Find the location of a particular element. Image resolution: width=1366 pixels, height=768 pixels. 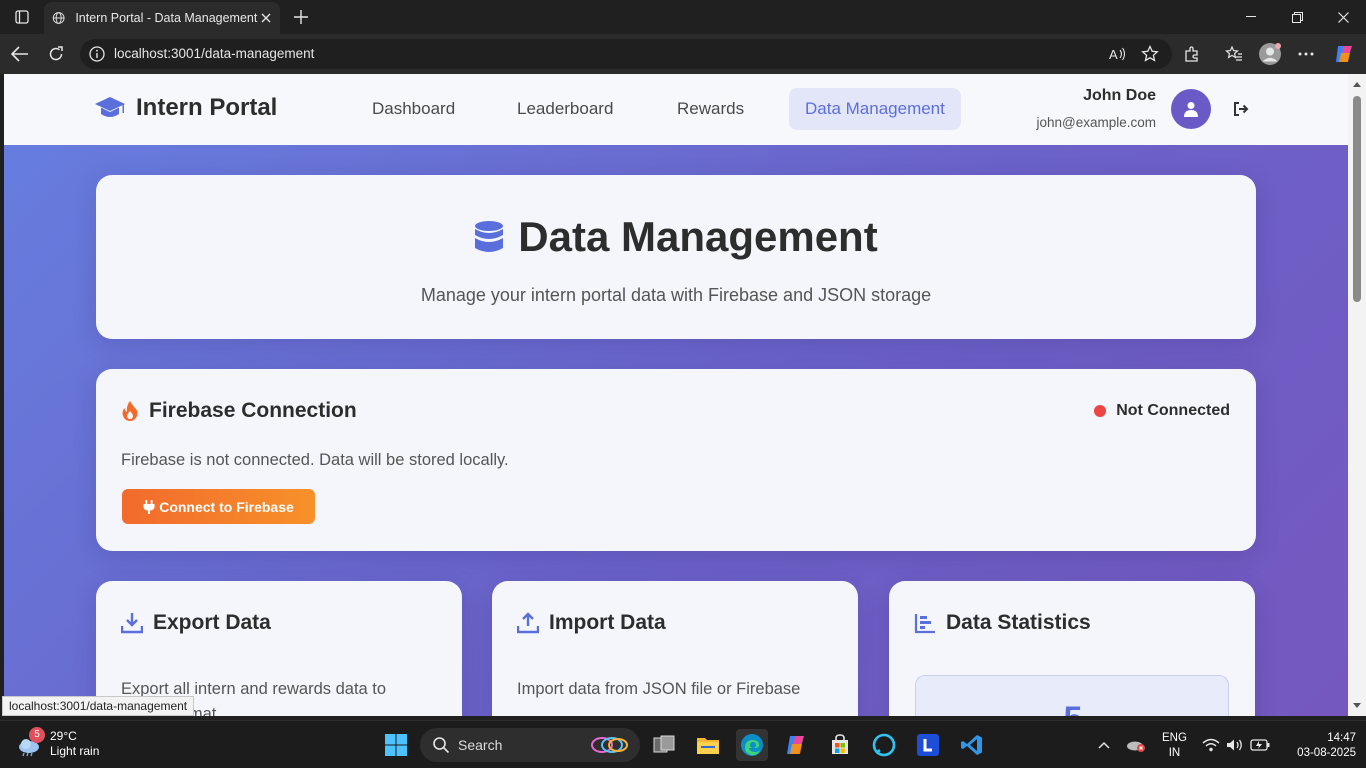

more-options-icon is located at coordinates (1306, 54).